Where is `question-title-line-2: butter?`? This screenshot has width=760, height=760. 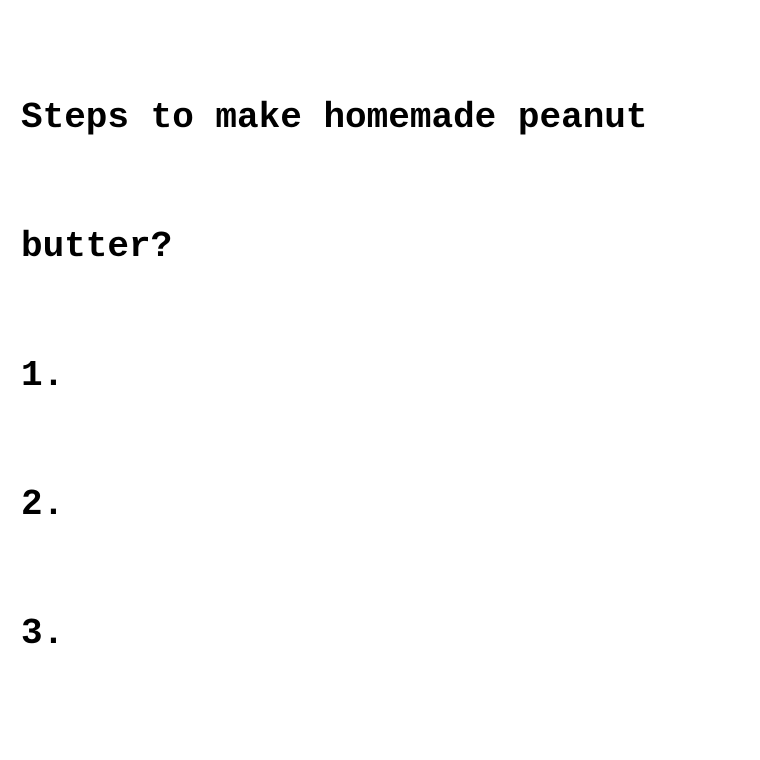 question-title-line-2: butter? is located at coordinates (97, 246).